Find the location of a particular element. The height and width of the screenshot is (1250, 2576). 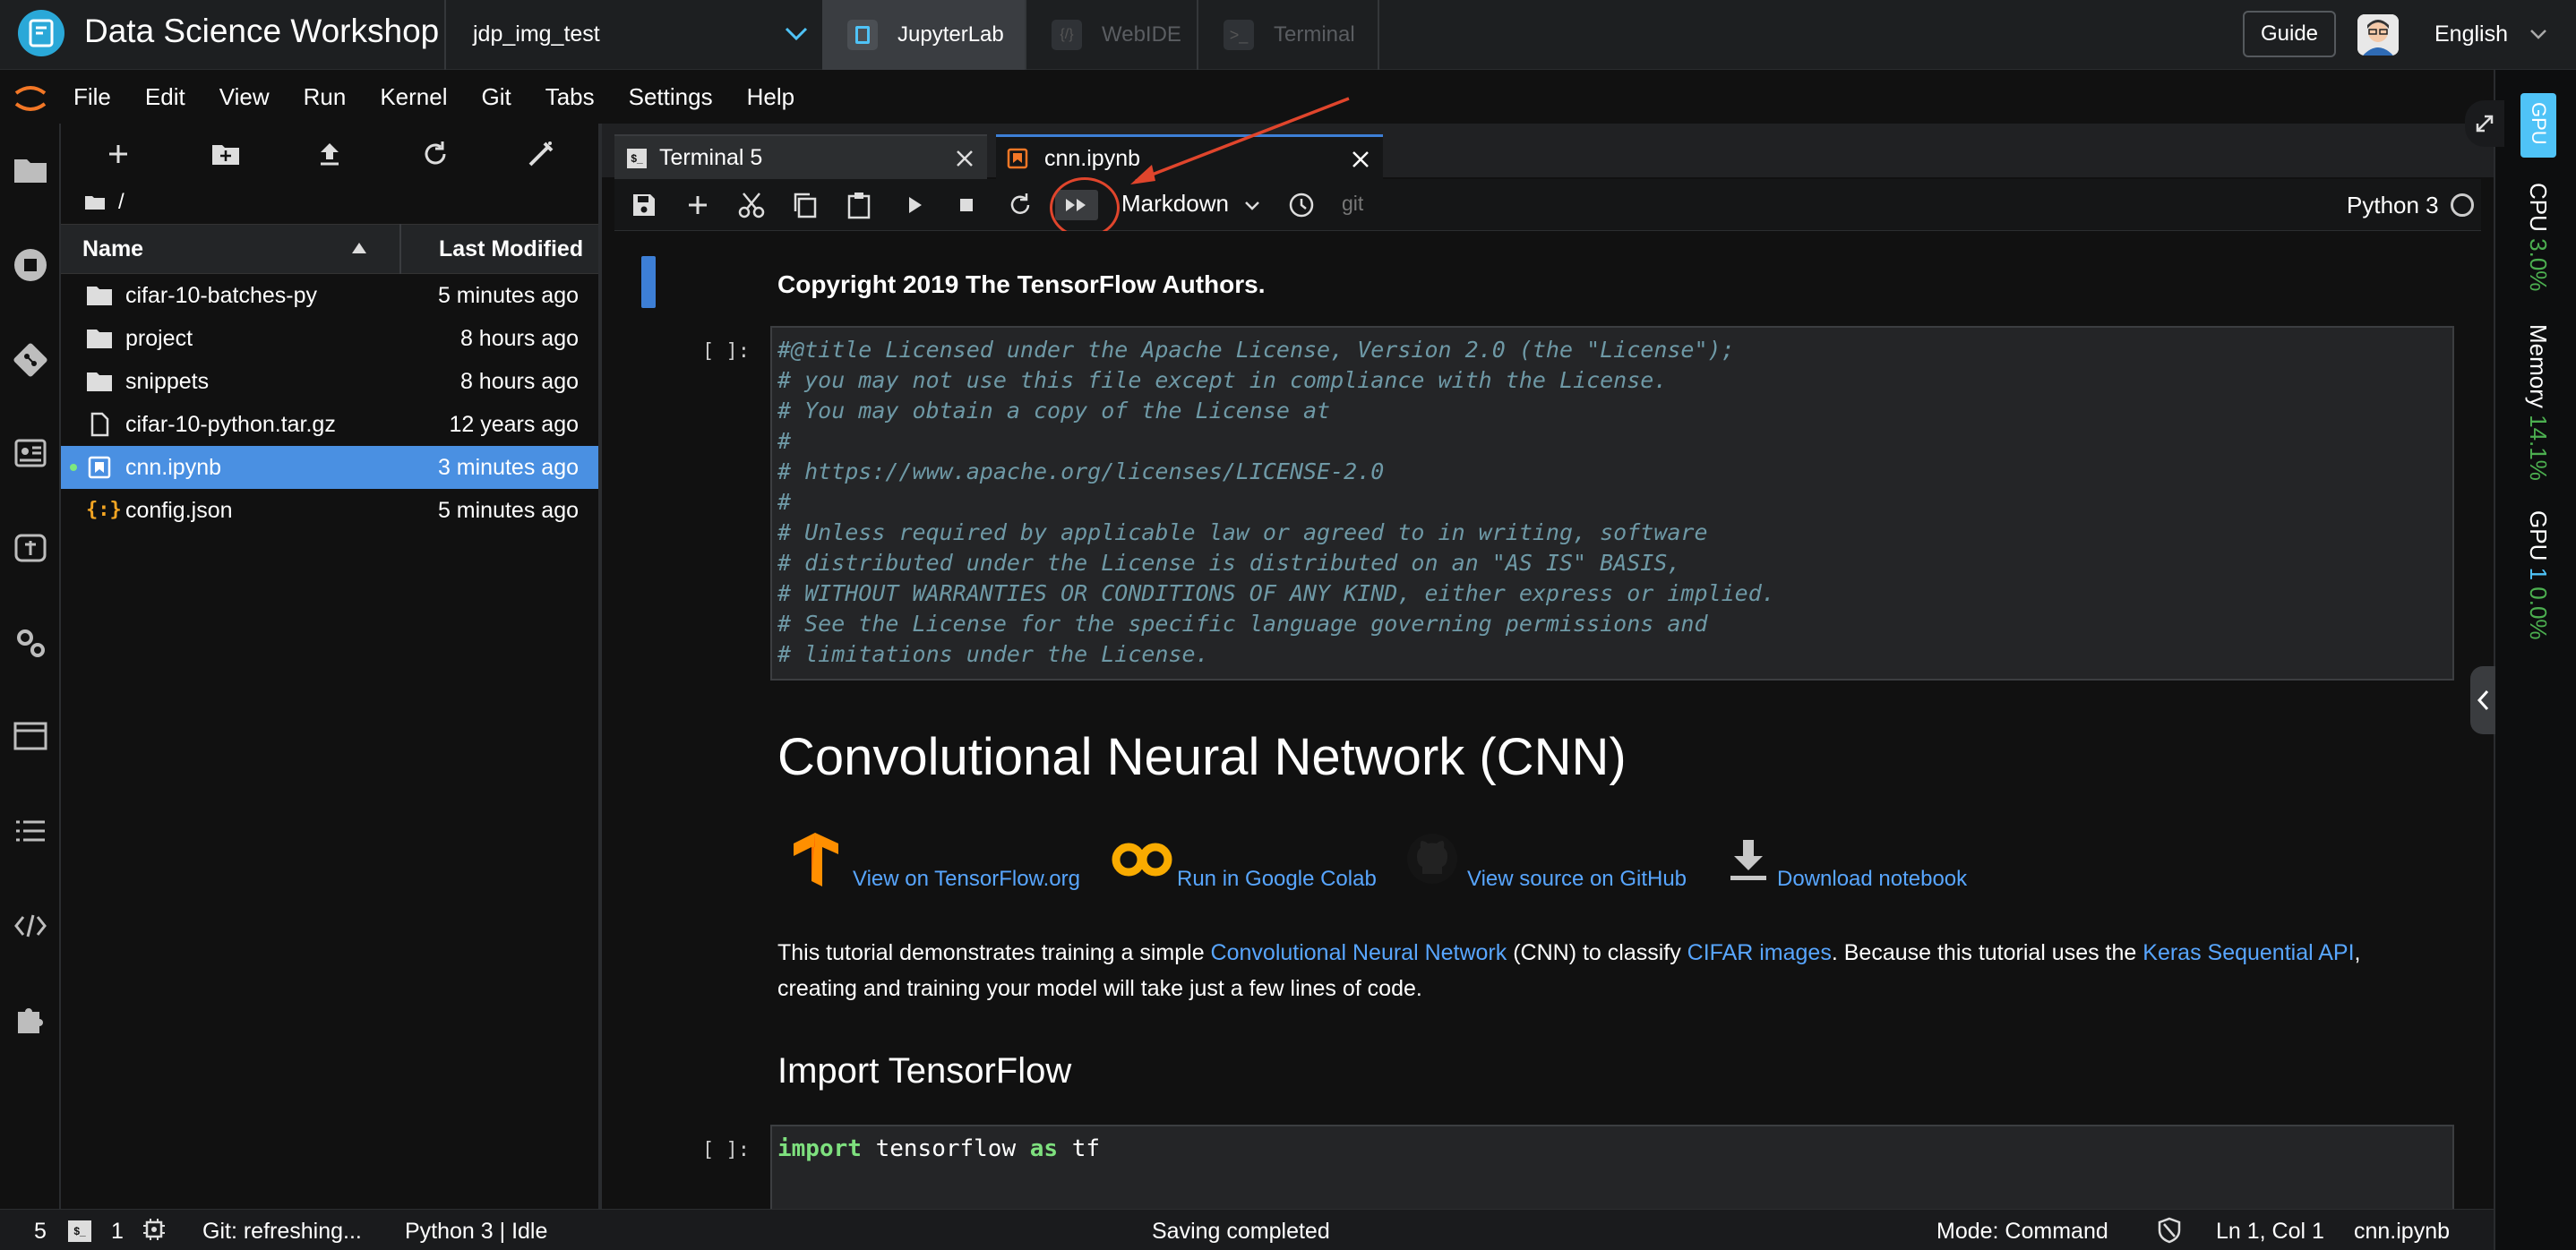

menu-edit: Edit is located at coordinates (165, 97).